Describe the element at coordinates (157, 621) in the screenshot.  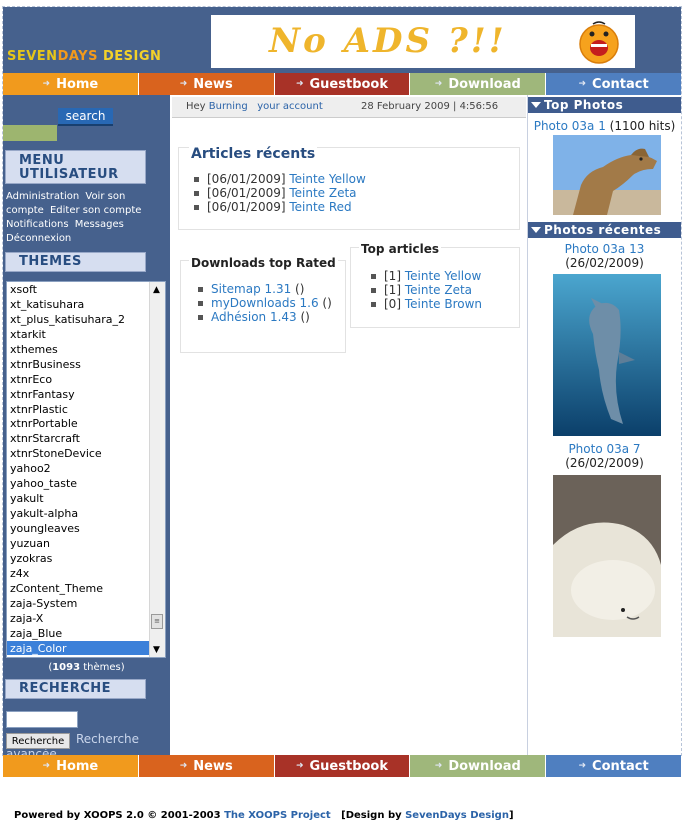
I see `scroll-thumb: ≡` at that location.